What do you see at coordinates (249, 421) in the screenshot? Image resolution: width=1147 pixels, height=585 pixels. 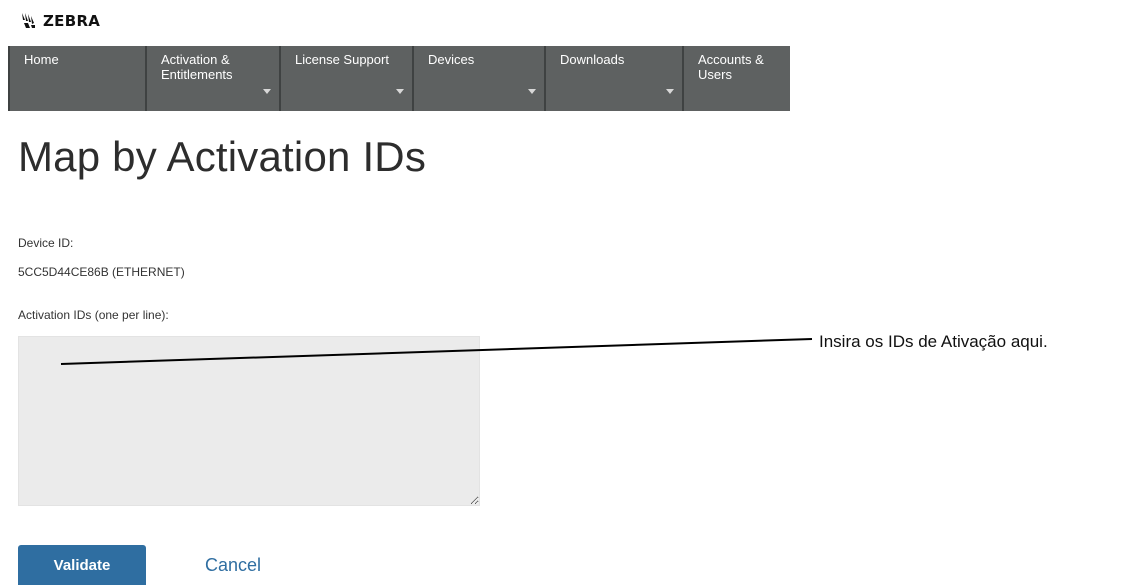 I see `activation-ids-input` at bounding box center [249, 421].